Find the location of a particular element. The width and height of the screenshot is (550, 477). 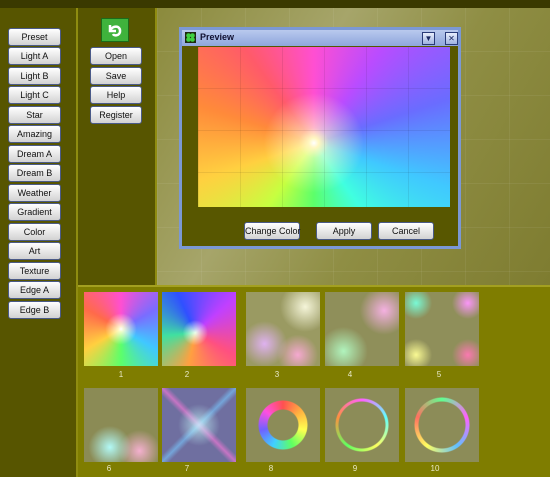

thumbnail-label: 2 is located at coordinates (187, 374).